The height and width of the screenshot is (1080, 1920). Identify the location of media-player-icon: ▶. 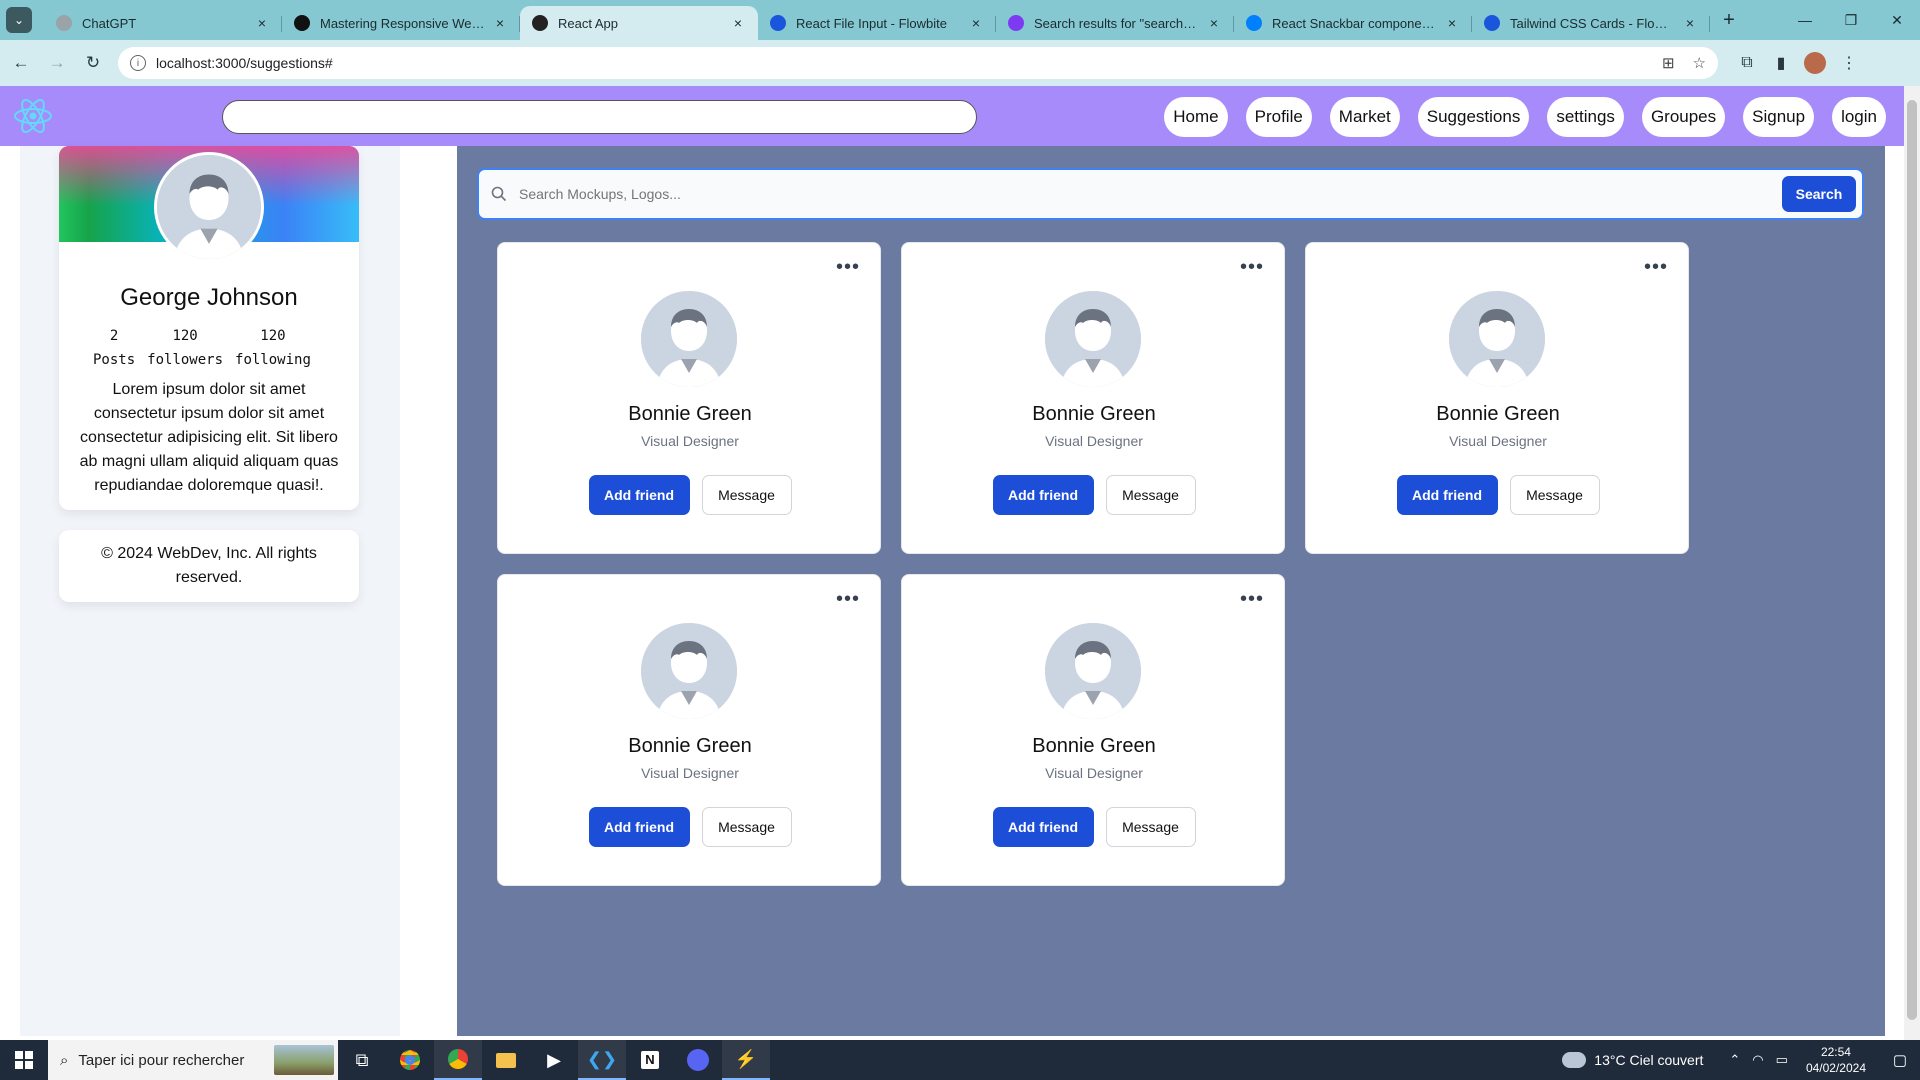
(554, 1060).